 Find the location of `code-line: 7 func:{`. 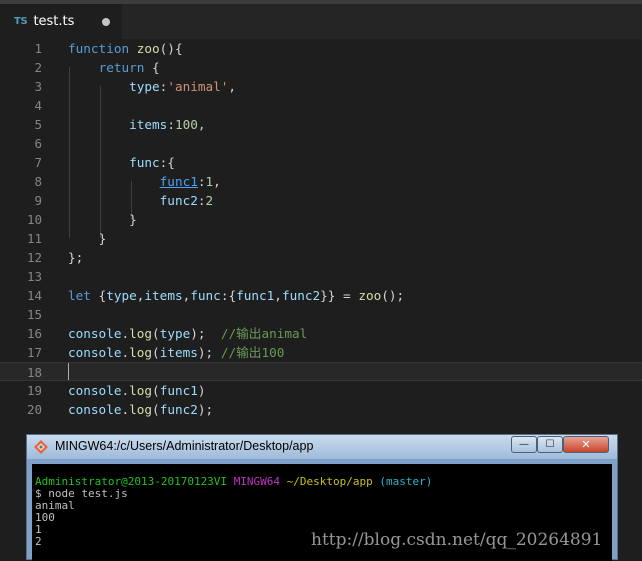

code-line: 7 func:{ is located at coordinates (321, 162).